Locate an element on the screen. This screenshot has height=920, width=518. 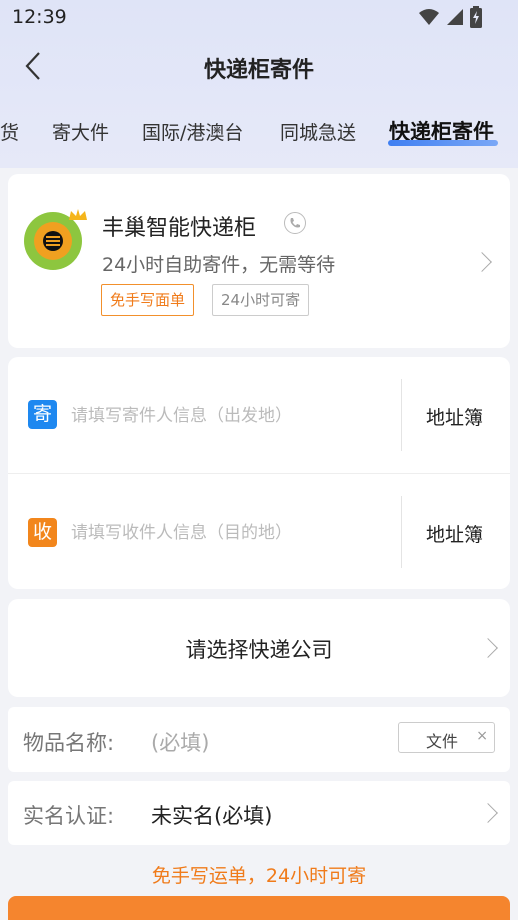
status-time: 12:39 is located at coordinates (39, 17).